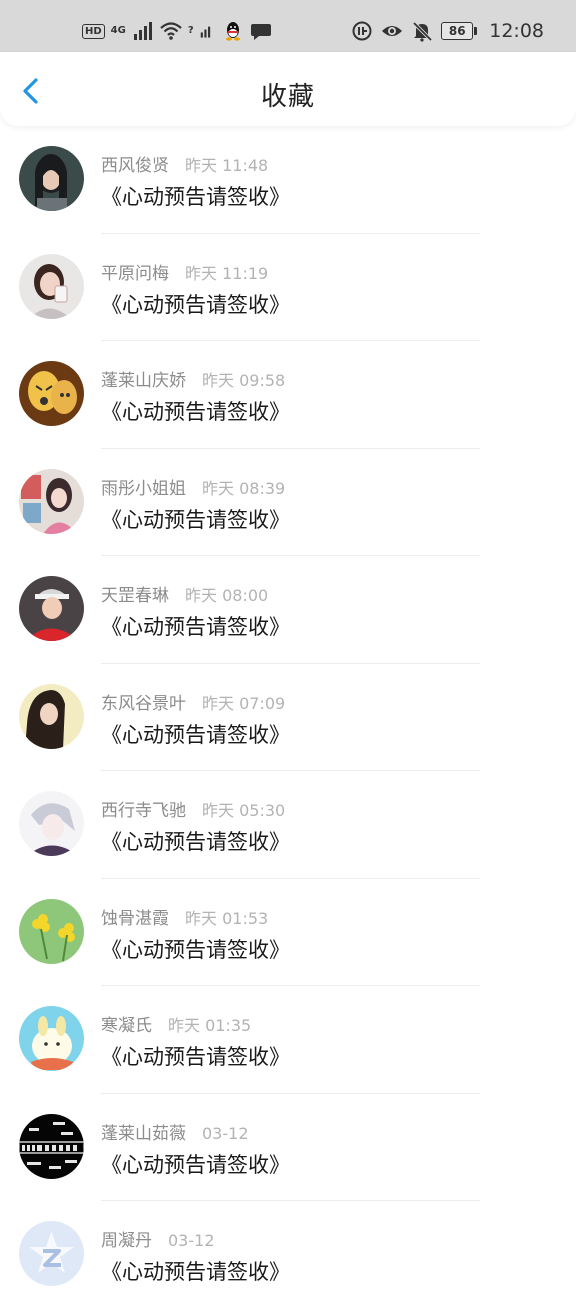 Image resolution: width=576 pixels, height=1309 pixels. What do you see at coordinates (244, 810) in the screenshot?
I see `timestamp: 昨天 05:30` at bounding box center [244, 810].